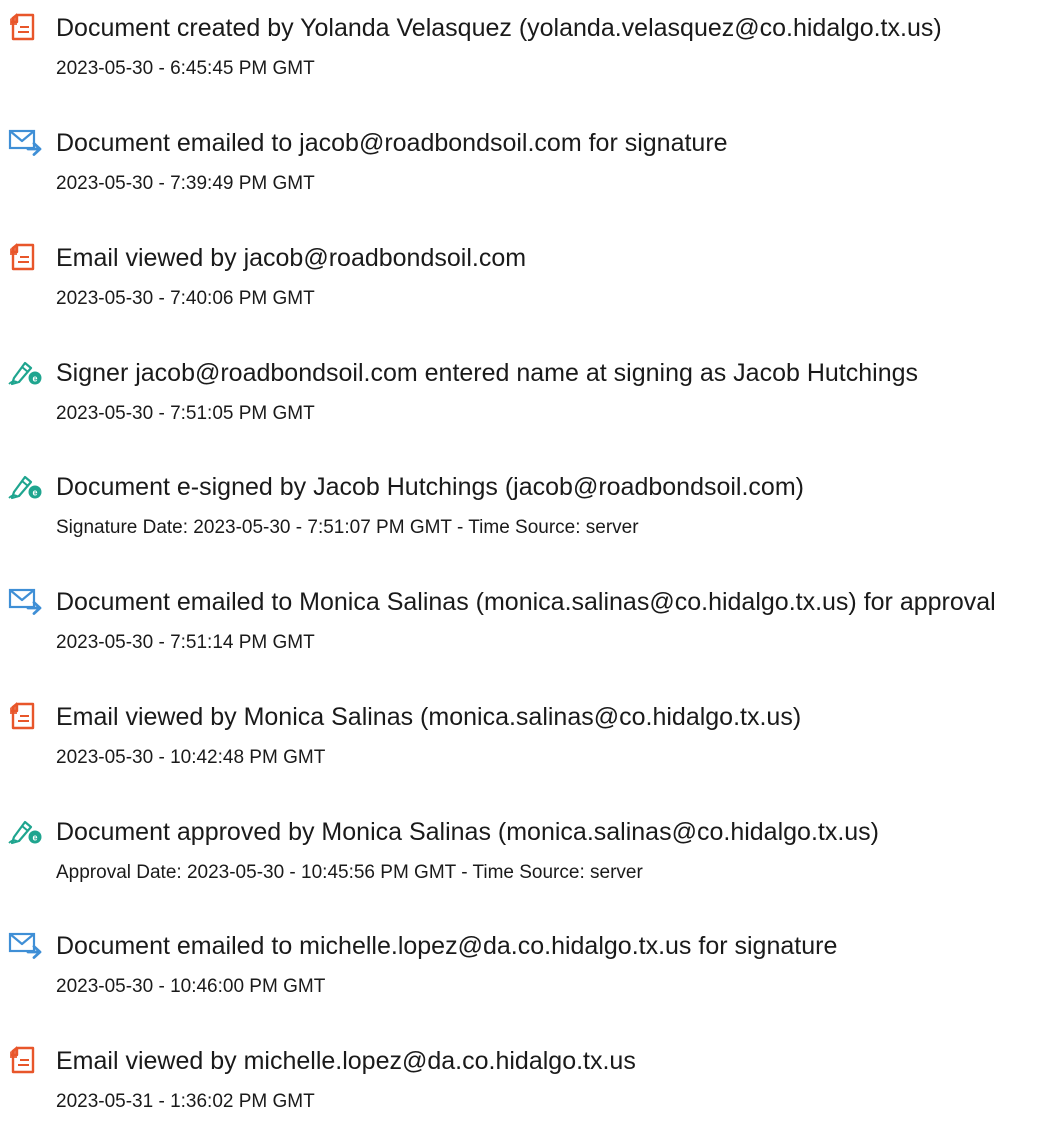 The image size is (1059, 1133). What do you see at coordinates (291, 258) in the screenshot?
I see `event-title: Email viewed by jacob@roadbondsoil.com` at bounding box center [291, 258].